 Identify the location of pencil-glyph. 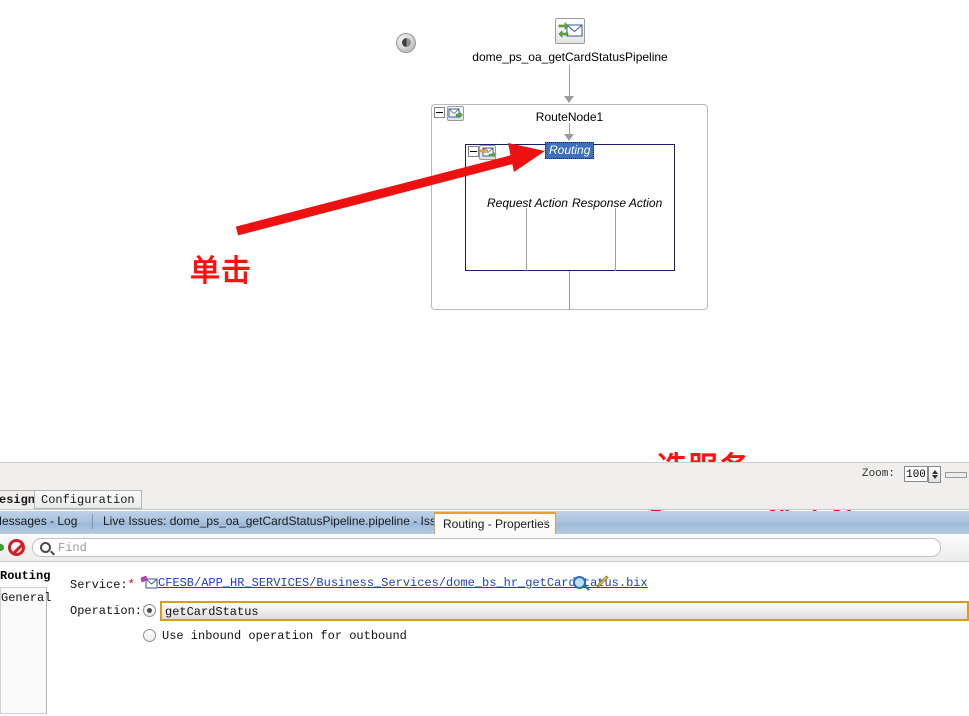
(602, 581).